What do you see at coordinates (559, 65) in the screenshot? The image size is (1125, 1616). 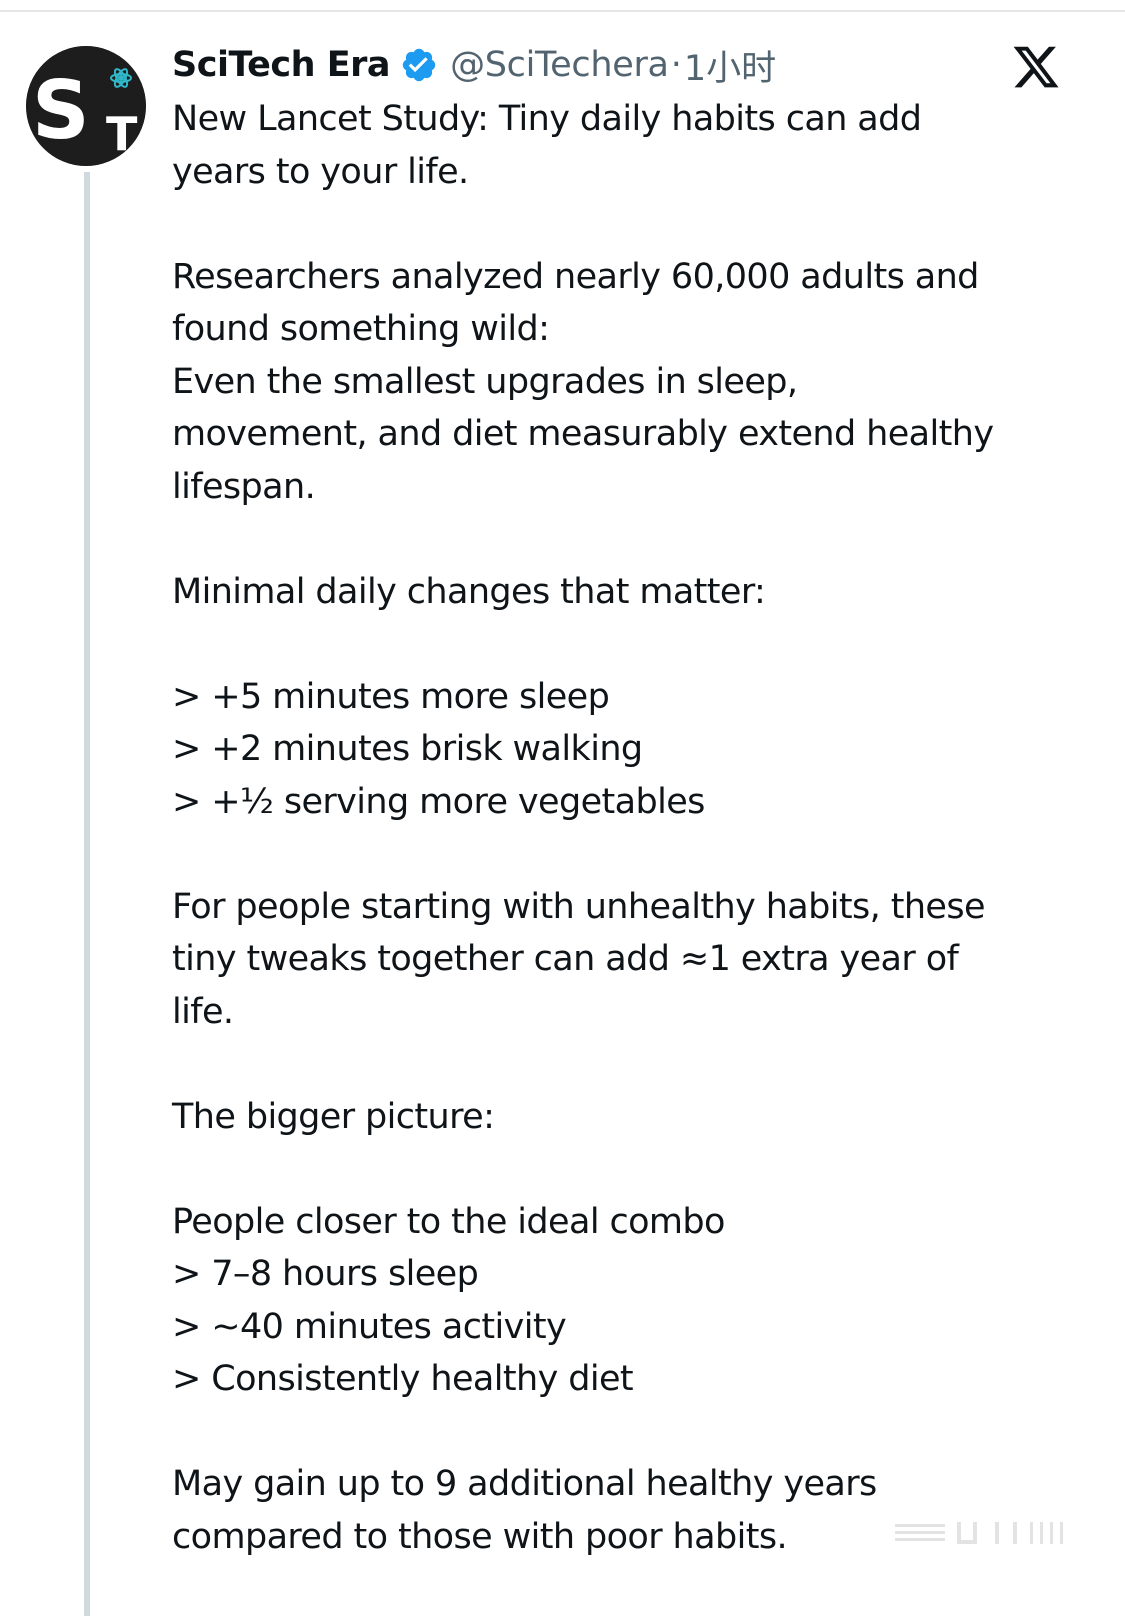 I see `user-handle: @SciTechera` at bounding box center [559, 65].